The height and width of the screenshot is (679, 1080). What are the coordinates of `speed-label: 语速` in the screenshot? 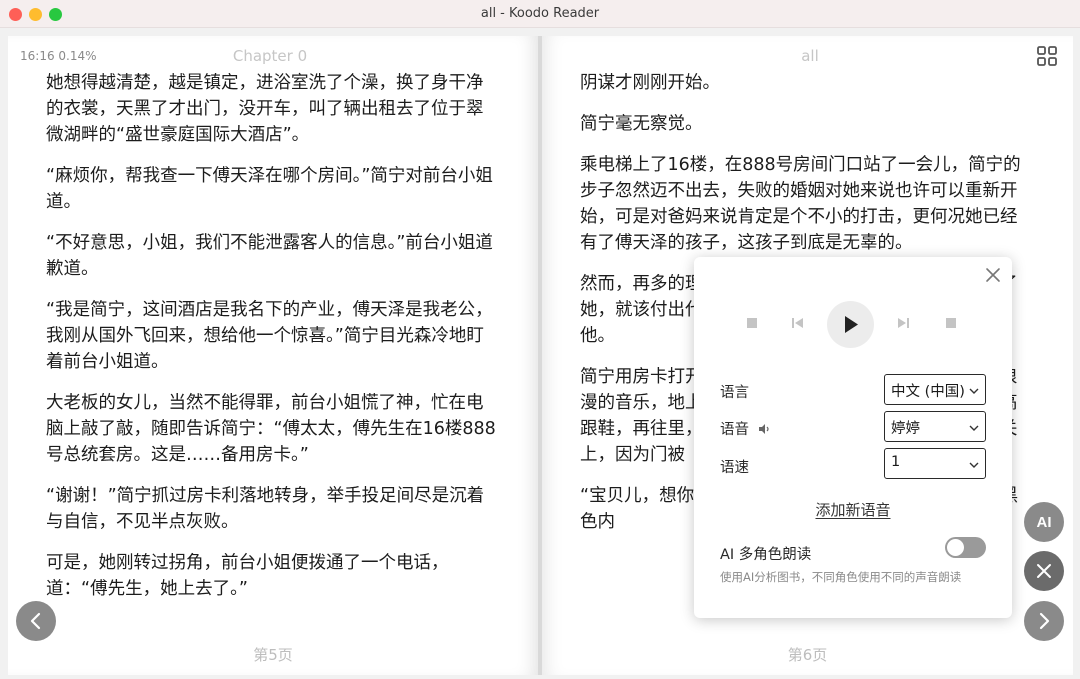 It's located at (734, 468).